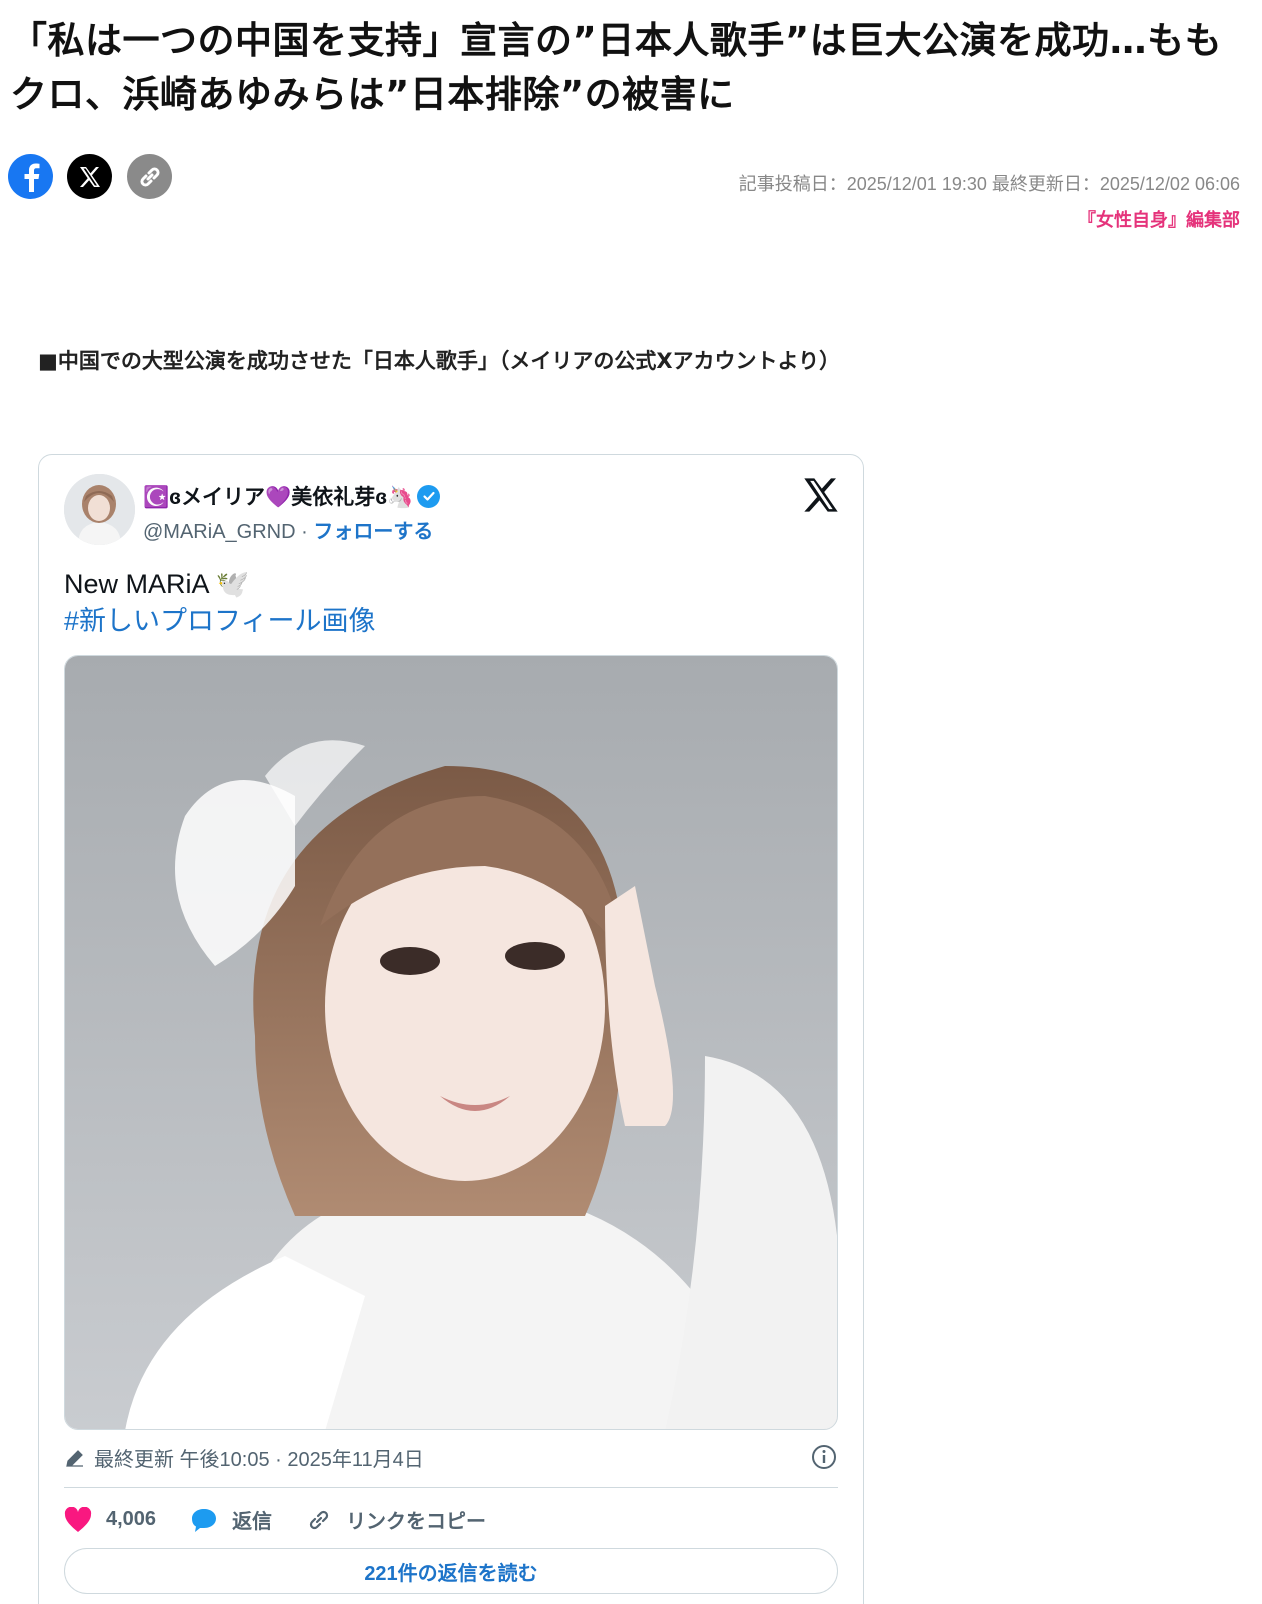  Describe the element at coordinates (292, 1519) in the screenshot. I see `tweet-actions: 4,006 返信 リンクをコピー` at that location.